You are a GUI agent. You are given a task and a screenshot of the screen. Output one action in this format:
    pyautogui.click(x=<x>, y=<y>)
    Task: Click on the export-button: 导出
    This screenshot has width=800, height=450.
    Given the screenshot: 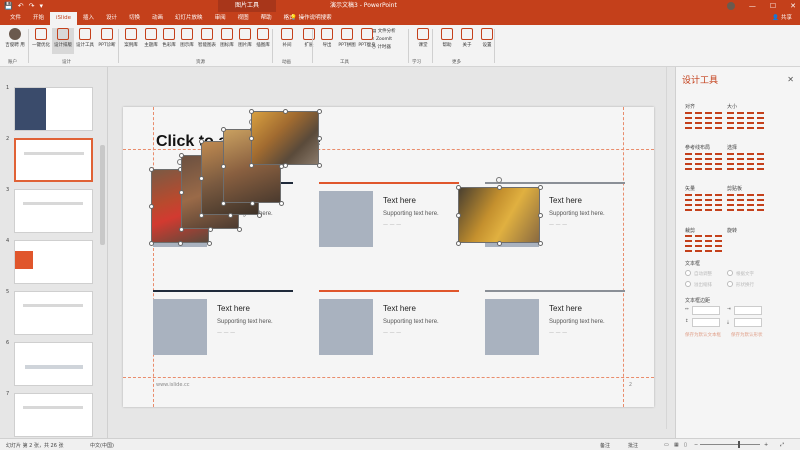 What is the action you would take?
    pyautogui.click(x=327, y=38)
    